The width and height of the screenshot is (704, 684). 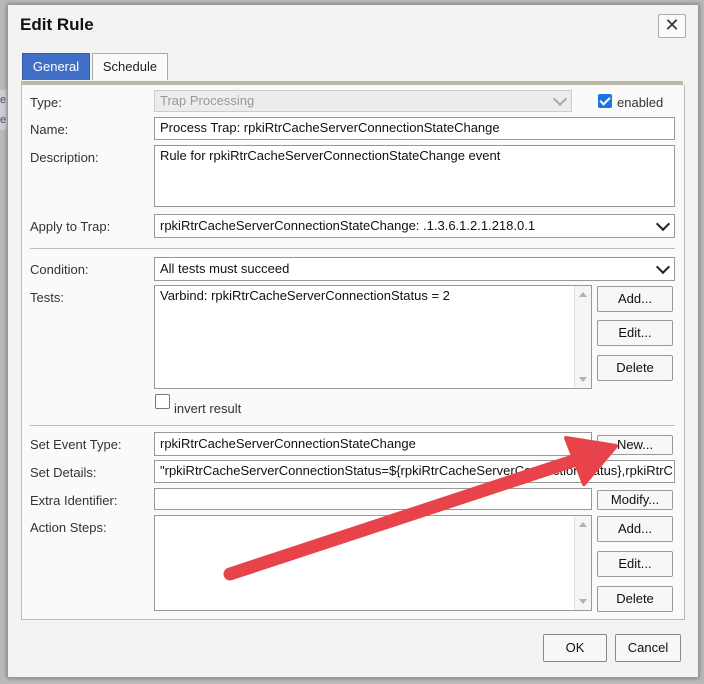 I want to click on type-value: Trap Processing, so click(x=207, y=100).